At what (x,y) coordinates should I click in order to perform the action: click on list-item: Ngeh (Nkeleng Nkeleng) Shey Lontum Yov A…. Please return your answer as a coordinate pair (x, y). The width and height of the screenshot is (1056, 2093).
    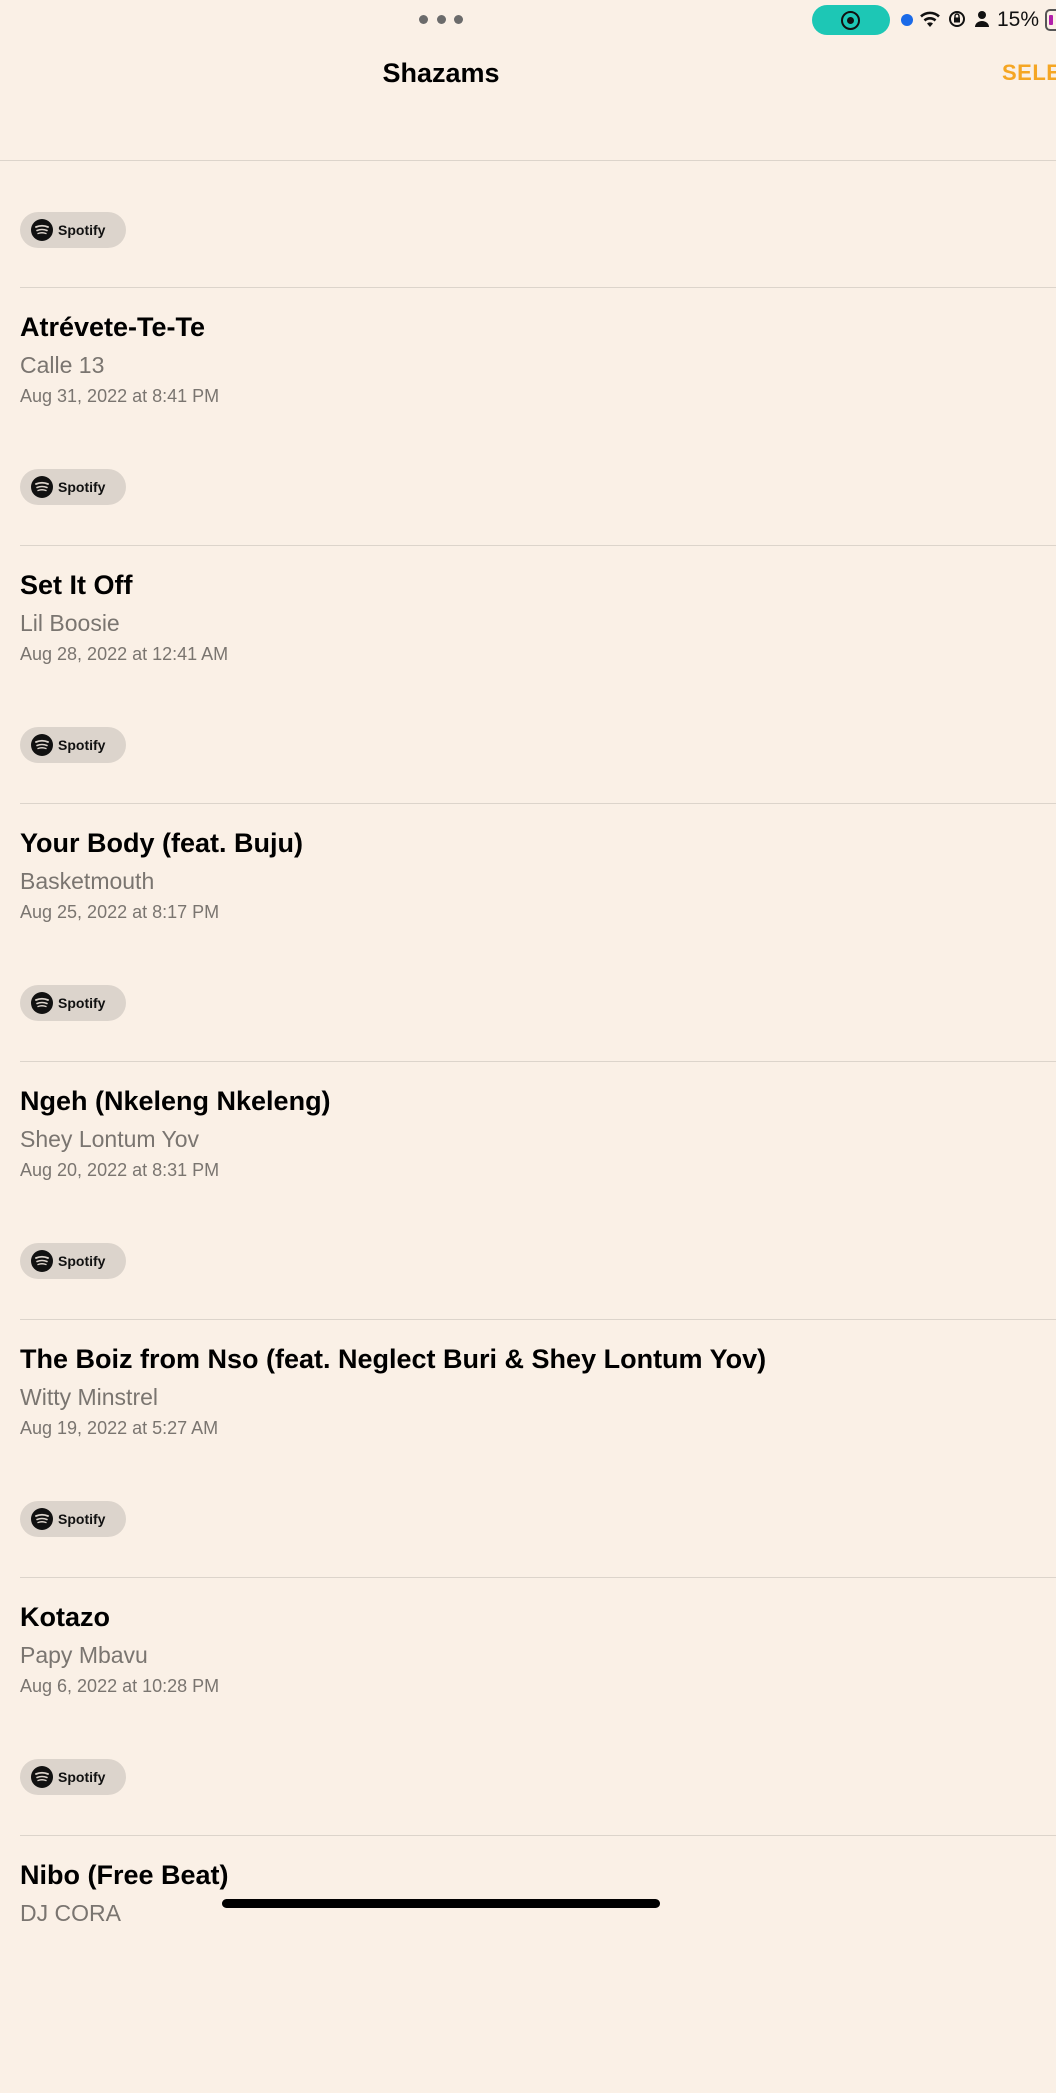
    Looking at the image, I should click on (538, 1191).